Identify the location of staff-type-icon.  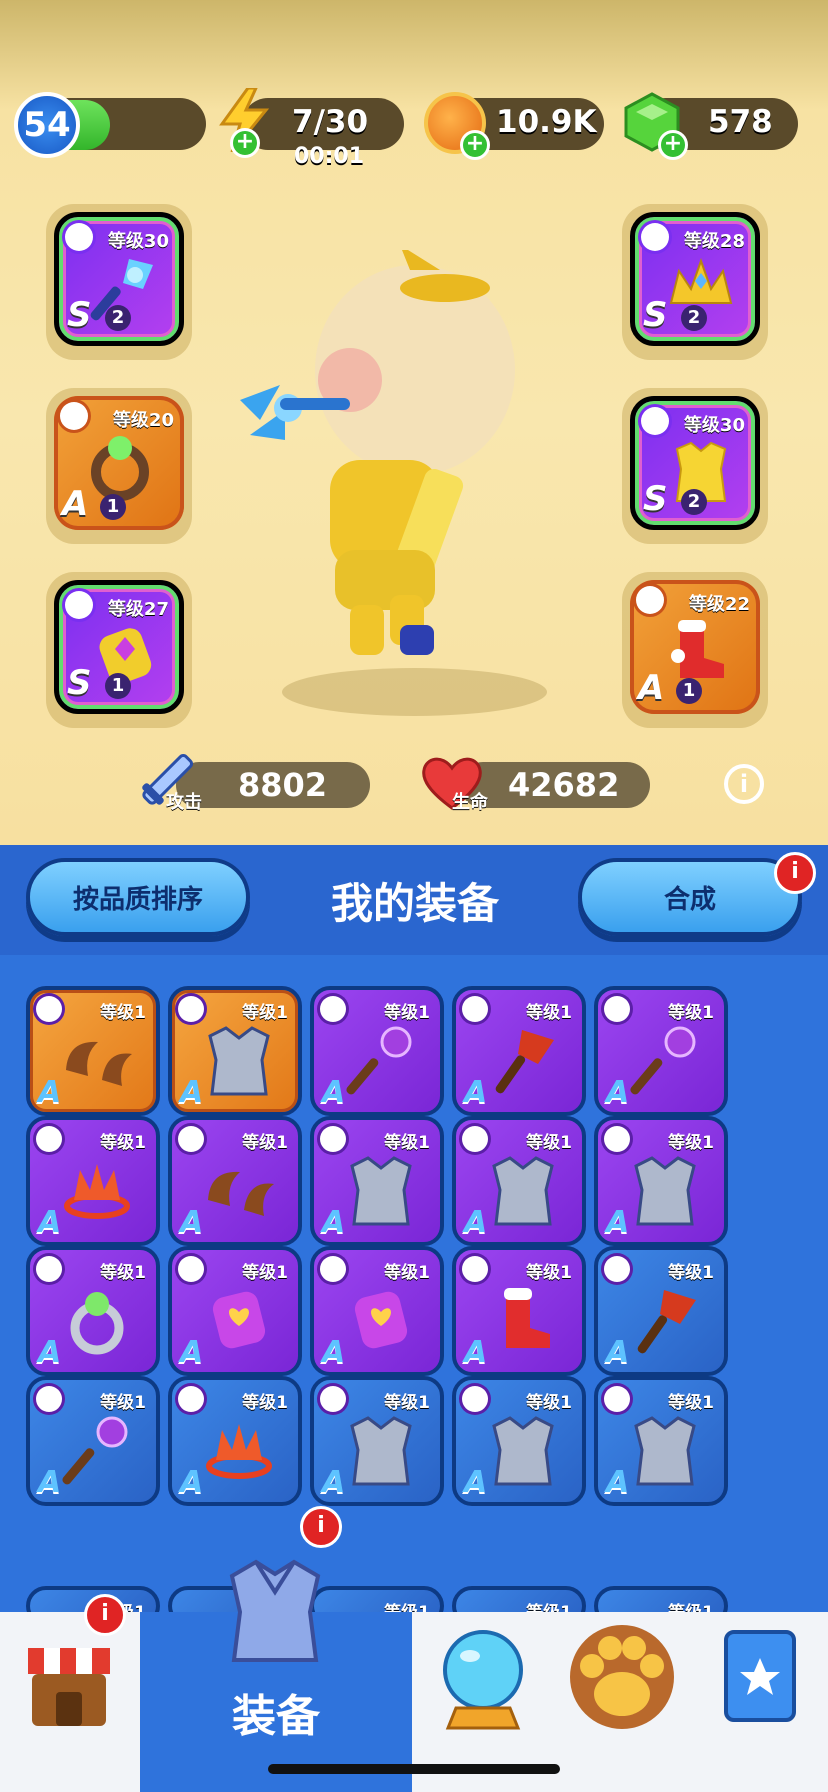
(79, 237).